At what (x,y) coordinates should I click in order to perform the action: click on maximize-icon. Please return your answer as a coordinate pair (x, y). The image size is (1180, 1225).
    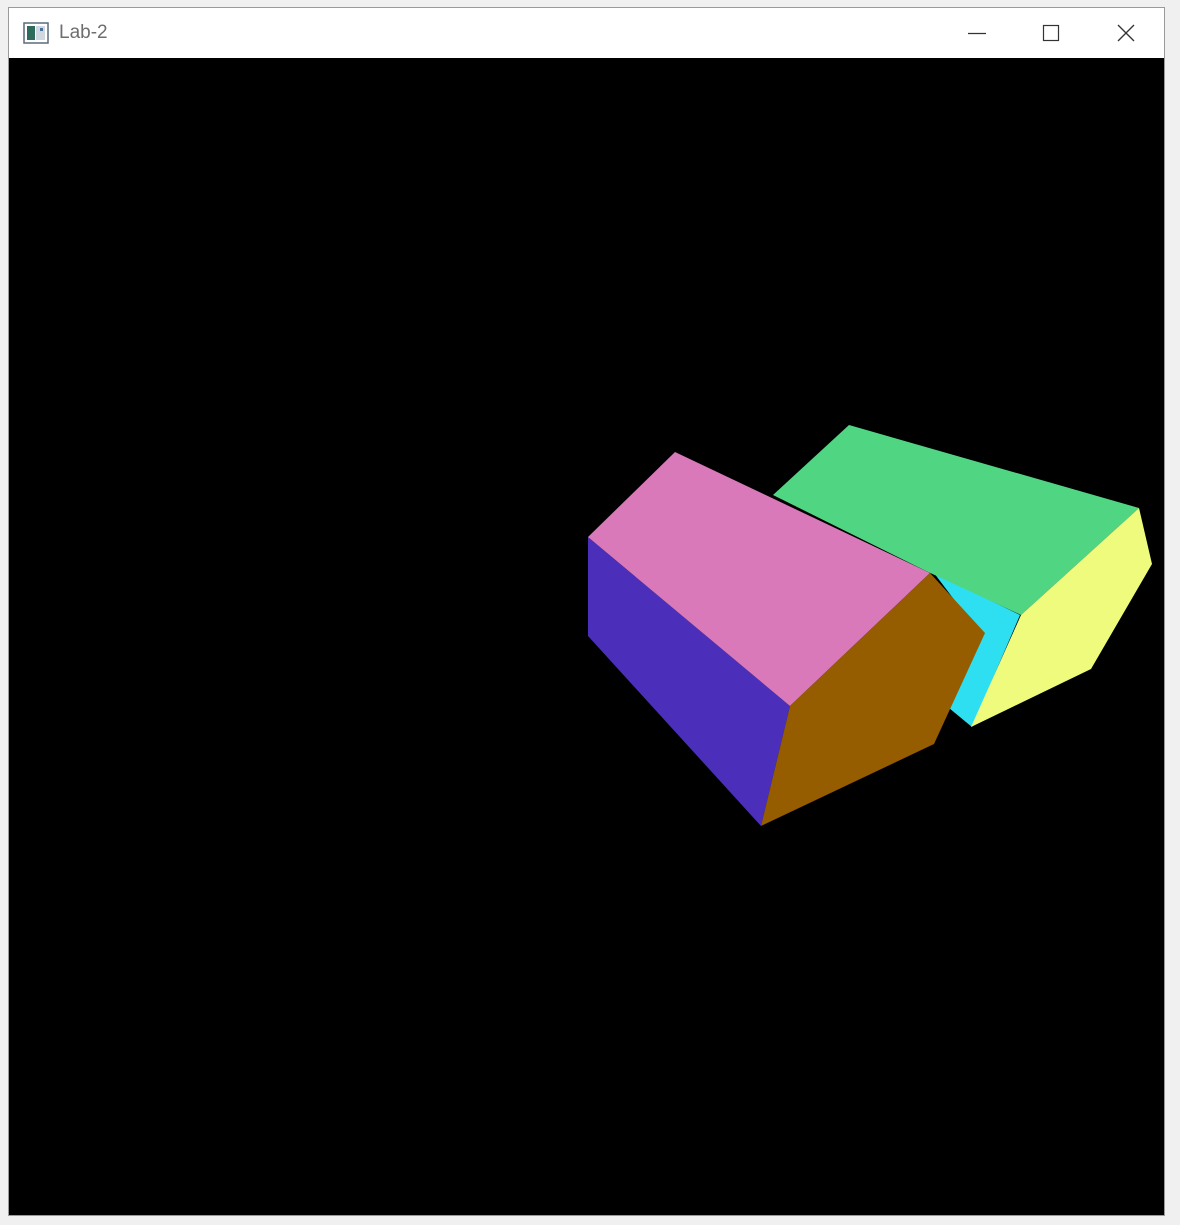
    Looking at the image, I should click on (1051, 33).